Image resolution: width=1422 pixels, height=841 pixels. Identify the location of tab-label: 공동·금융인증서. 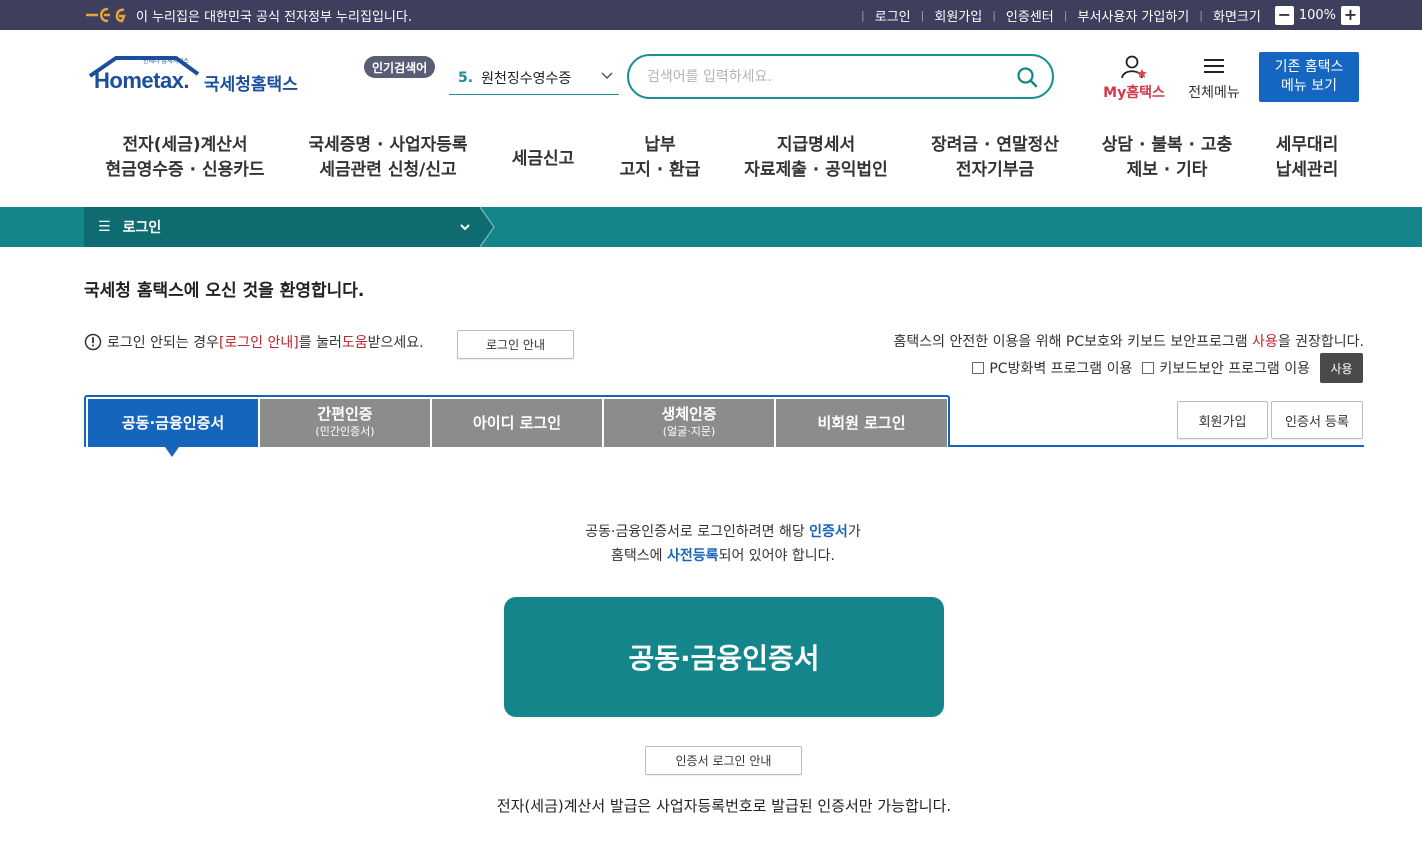
(173, 422).